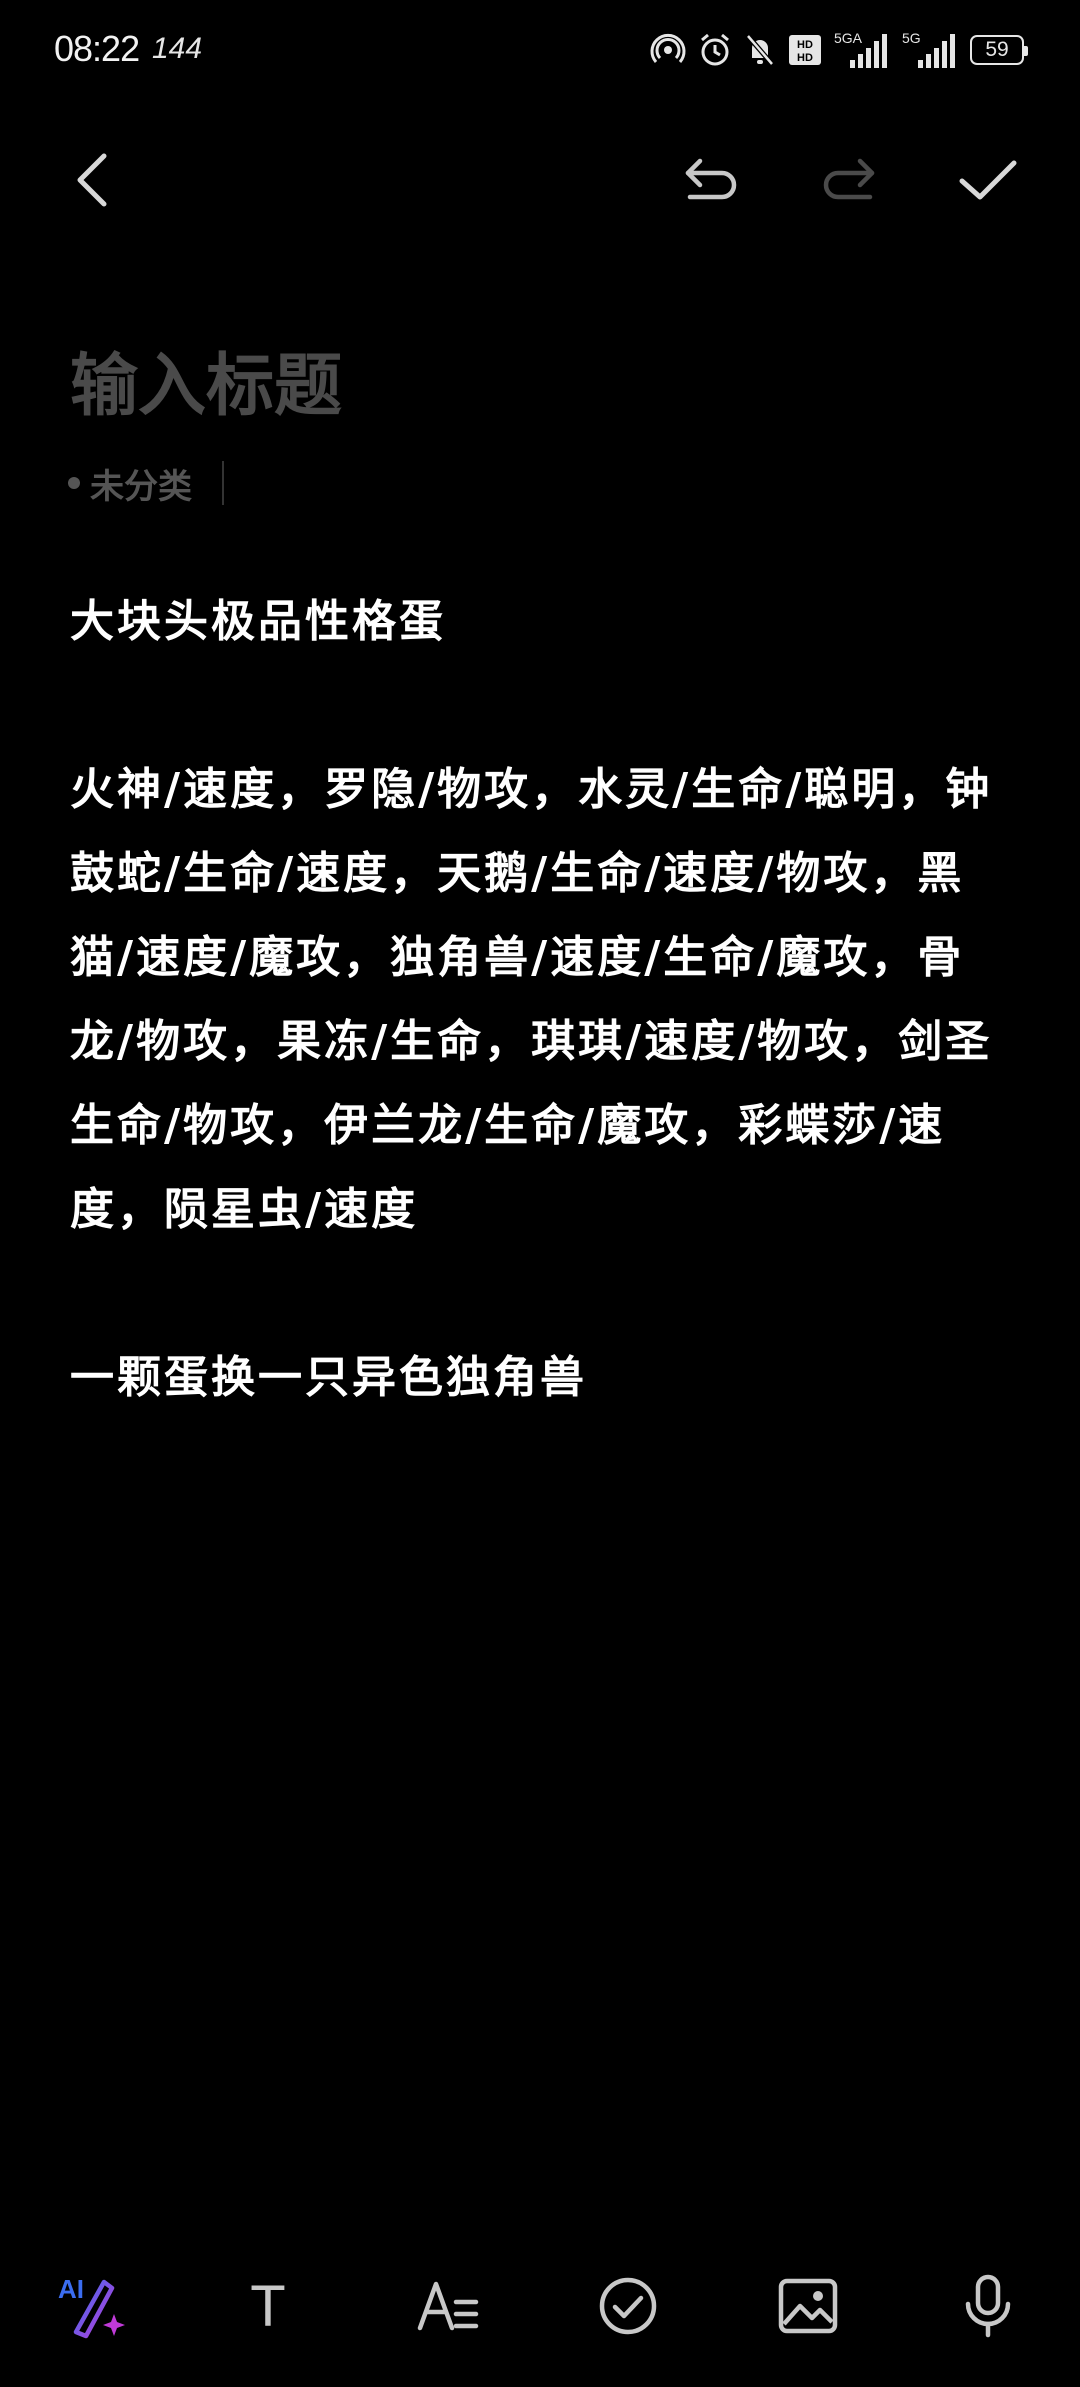  I want to click on format-list-icon, so click(448, 2306).